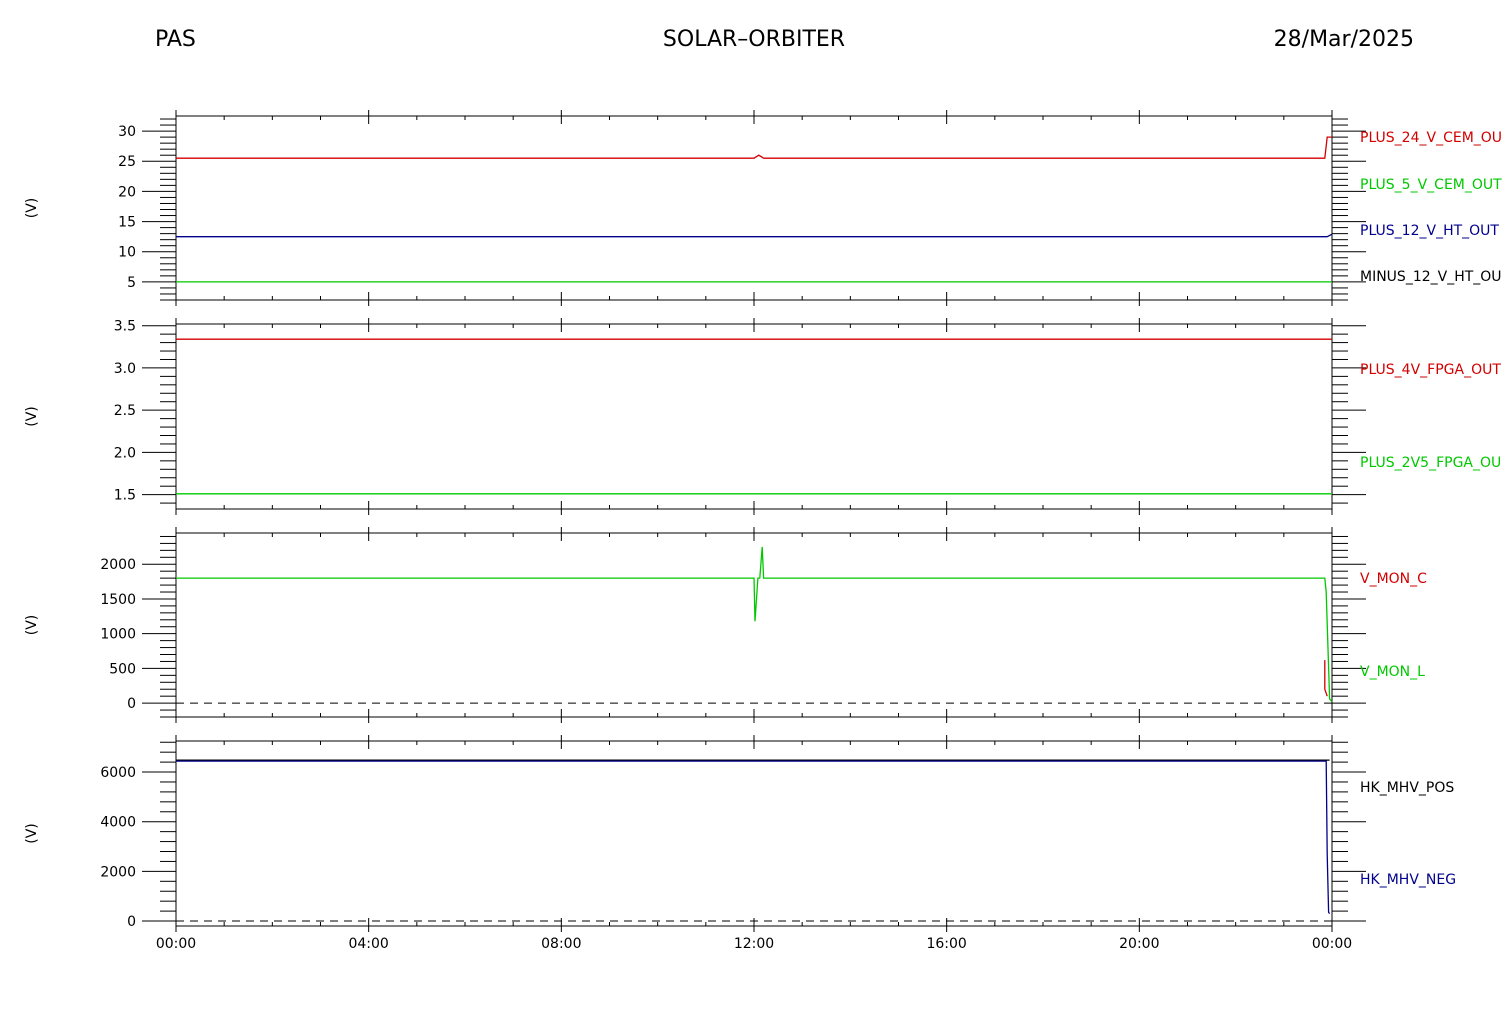 The height and width of the screenshot is (1025, 1512). What do you see at coordinates (125, 327) in the screenshot?
I see `y-tick-label: 3.5` at bounding box center [125, 327].